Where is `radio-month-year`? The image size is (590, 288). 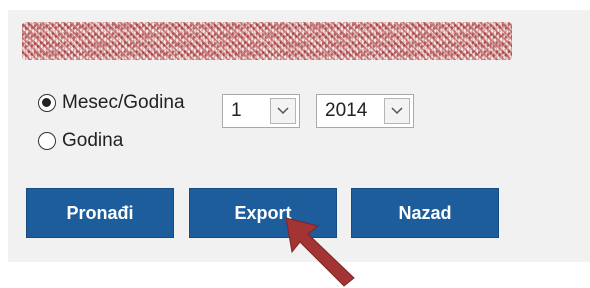 radio-month-year is located at coordinates (47, 103).